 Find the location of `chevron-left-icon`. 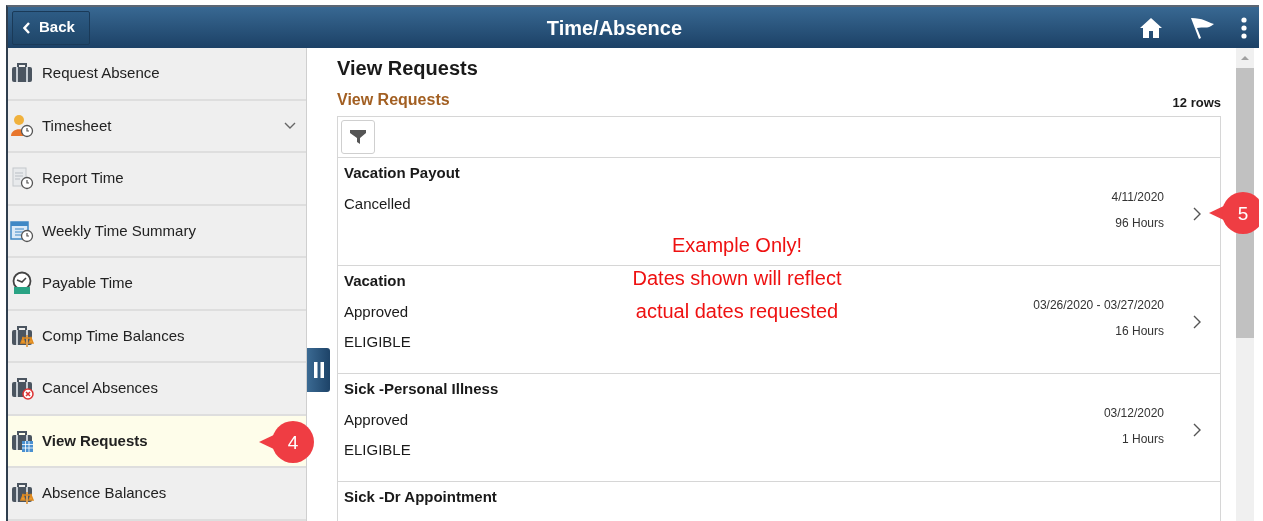

chevron-left-icon is located at coordinates (27, 27).